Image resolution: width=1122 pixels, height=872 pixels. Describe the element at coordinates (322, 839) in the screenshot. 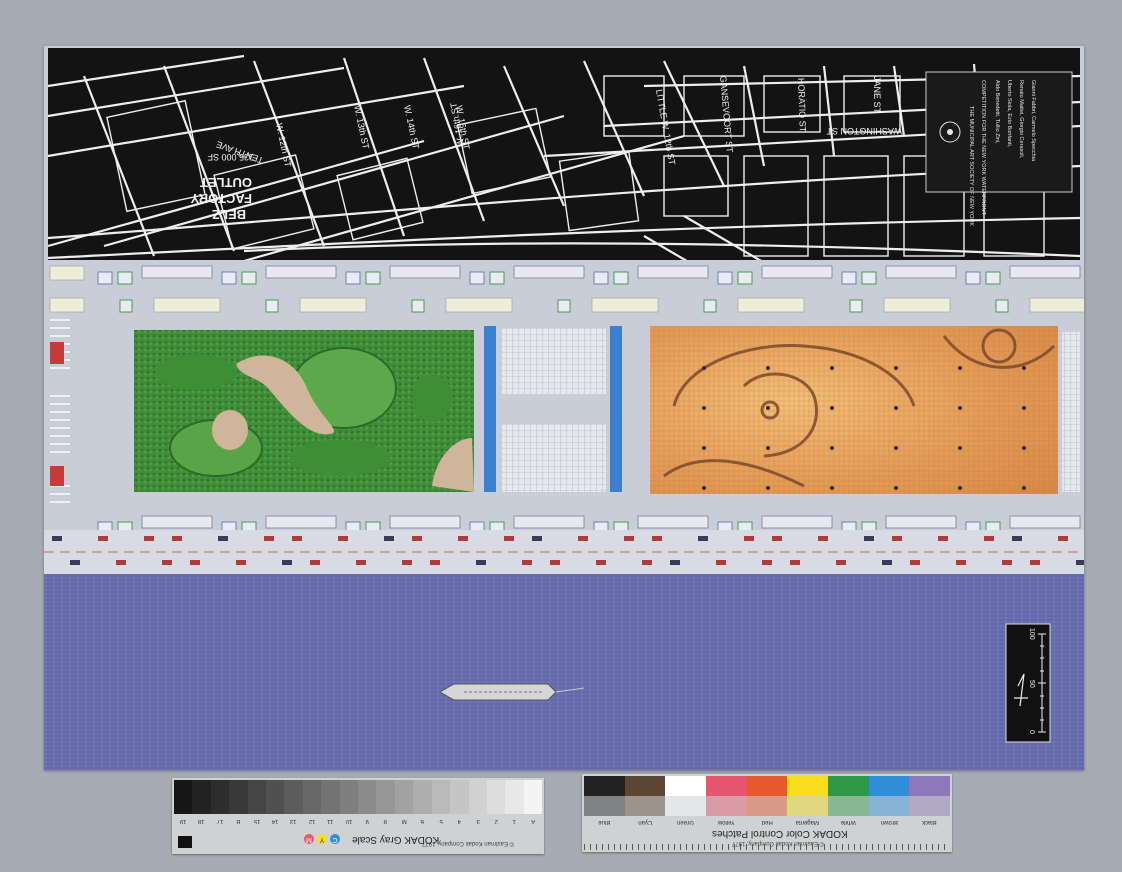

I see `badge-y: Y` at that location.